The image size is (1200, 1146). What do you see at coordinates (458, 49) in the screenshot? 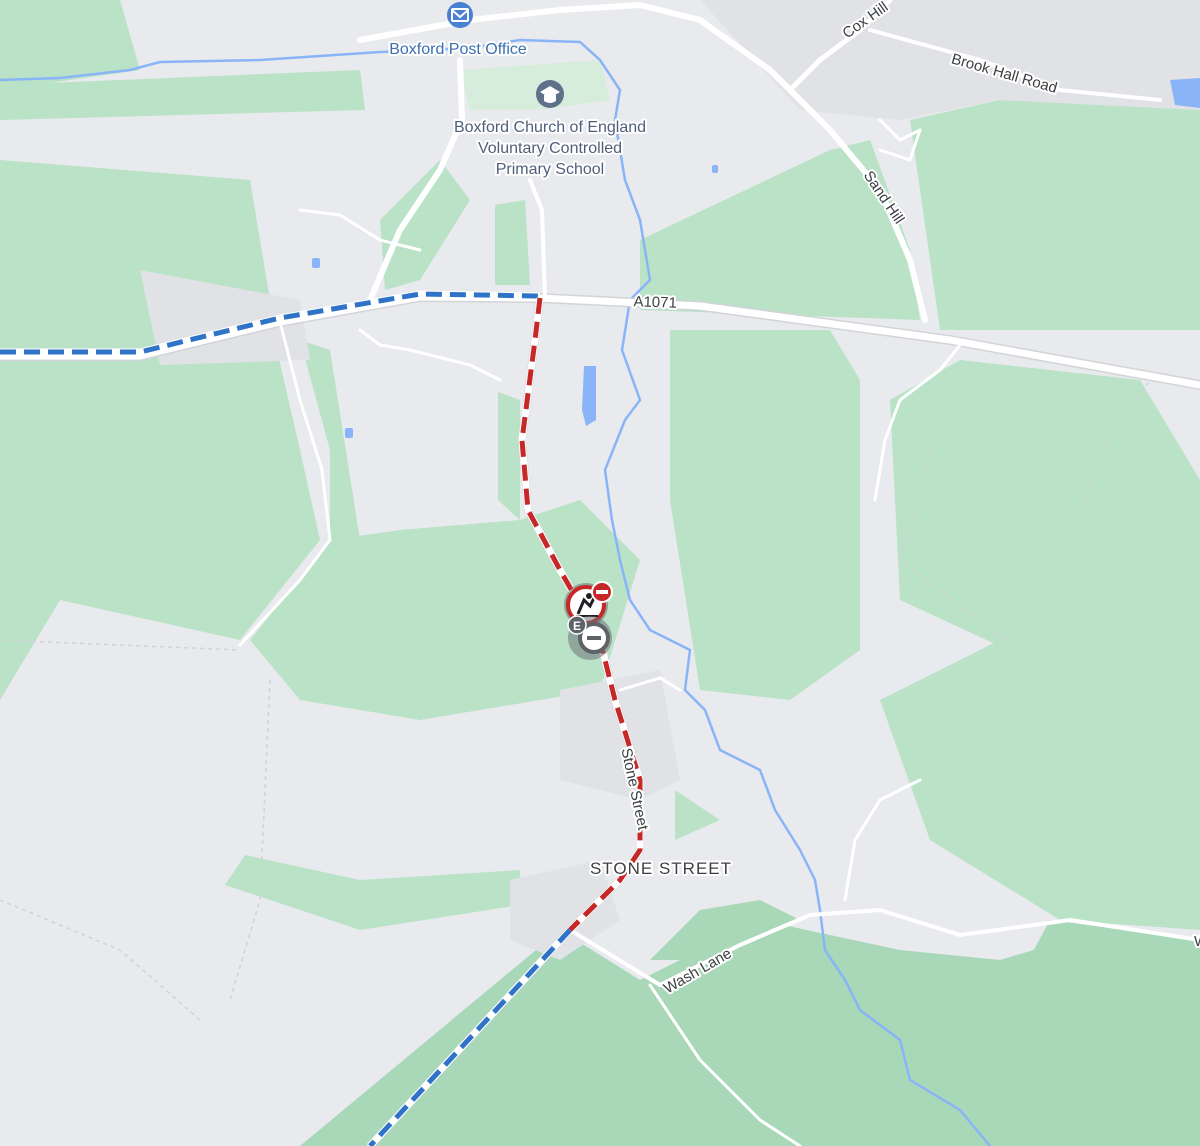
I see `post-office-label: Boxford Post Office` at bounding box center [458, 49].